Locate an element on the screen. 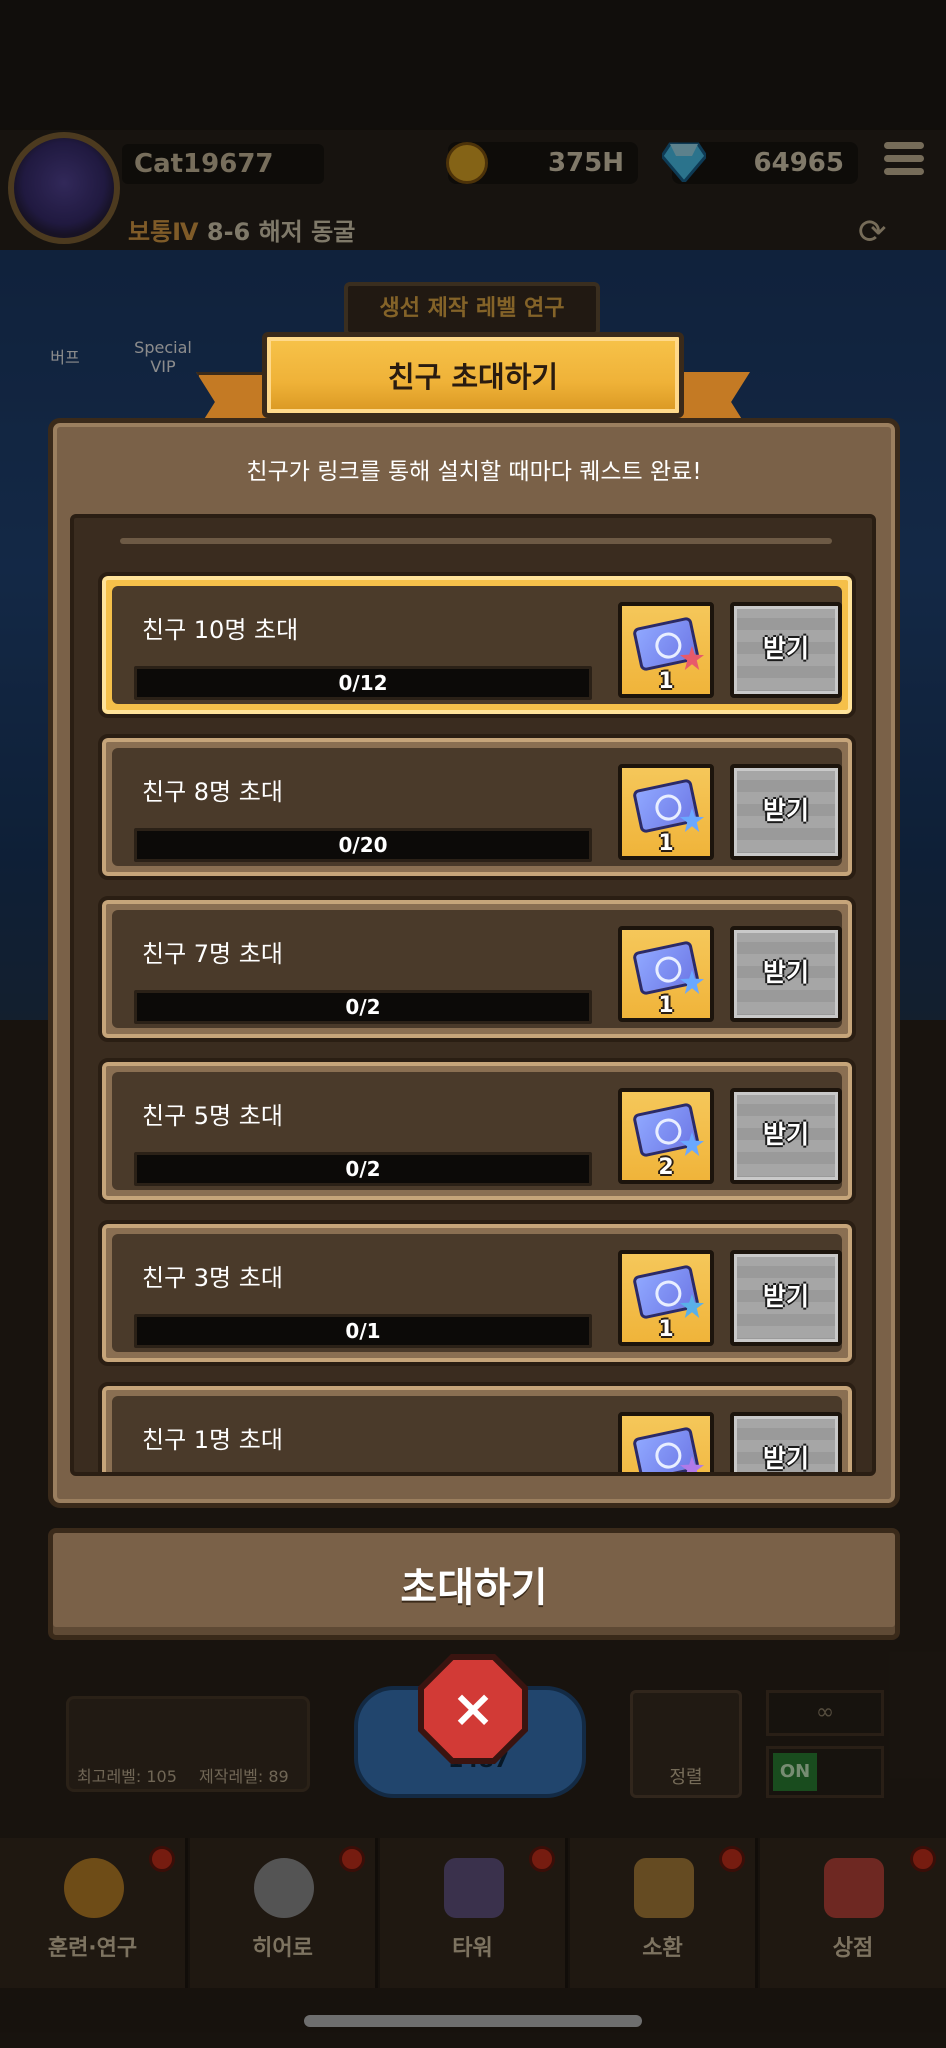 The height and width of the screenshot is (2048, 946). quest-row: 친구 8명 초대 0/20 1 받기 is located at coordinates (477, 807).